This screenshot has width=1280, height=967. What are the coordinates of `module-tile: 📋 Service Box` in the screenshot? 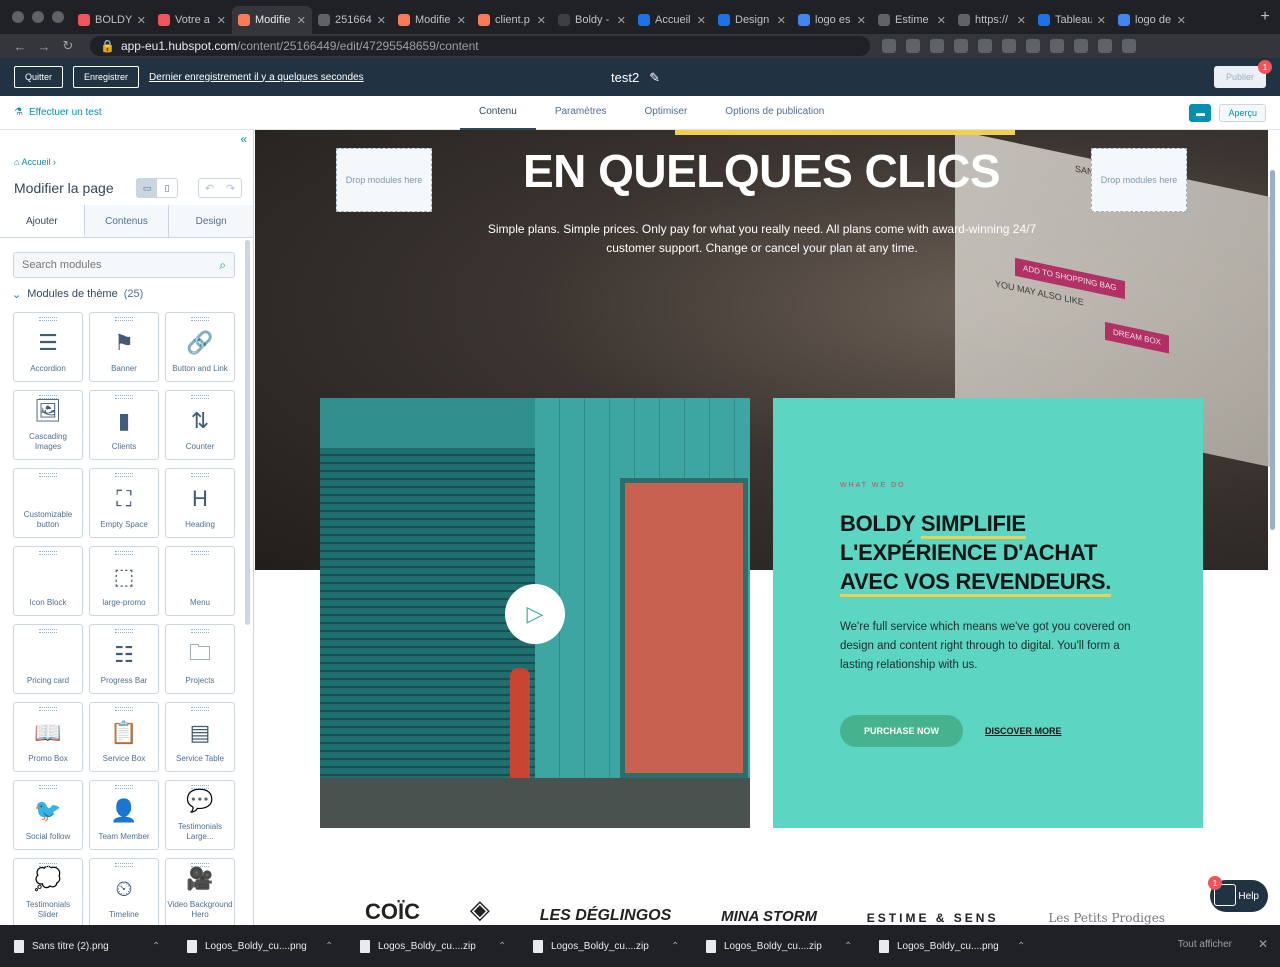 It's located at (124, 737).